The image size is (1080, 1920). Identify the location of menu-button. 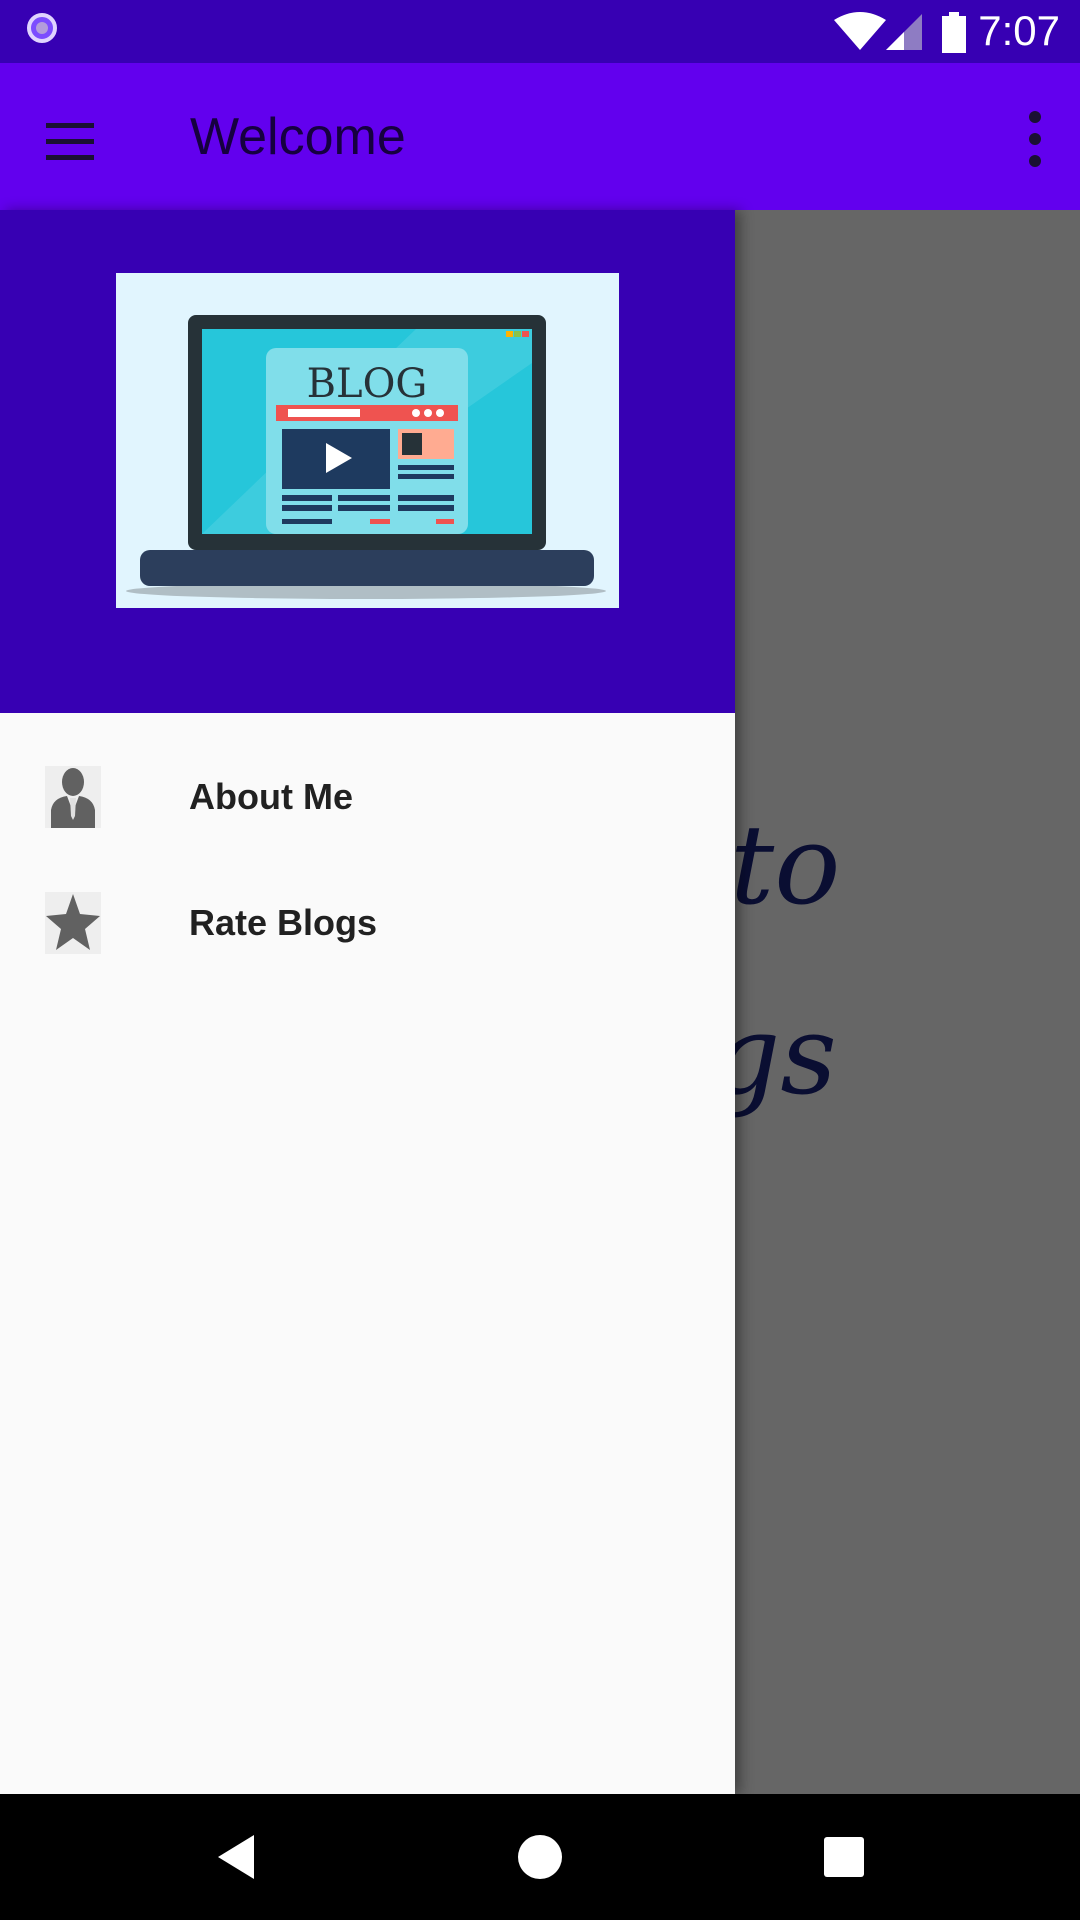
(73, 138).